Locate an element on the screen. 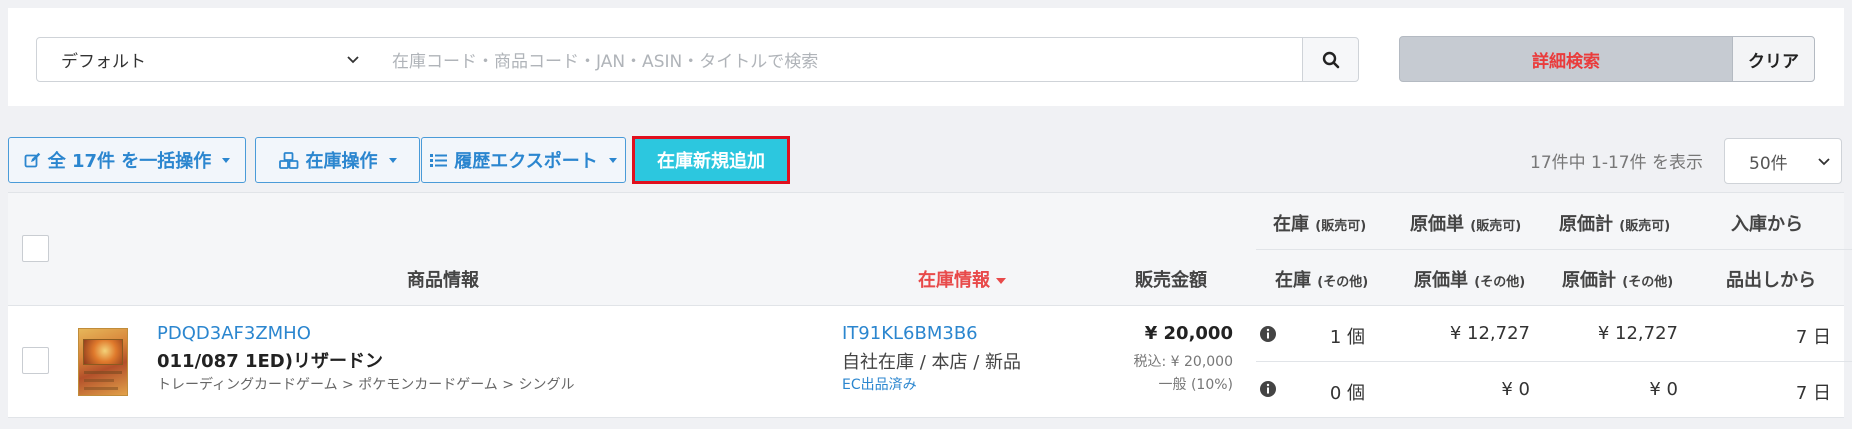 Image resolution: width=1852 pixels, height=429 pixels. header-total-cost-sellable-label: 原価計 is located at coordinates (1586, 224).